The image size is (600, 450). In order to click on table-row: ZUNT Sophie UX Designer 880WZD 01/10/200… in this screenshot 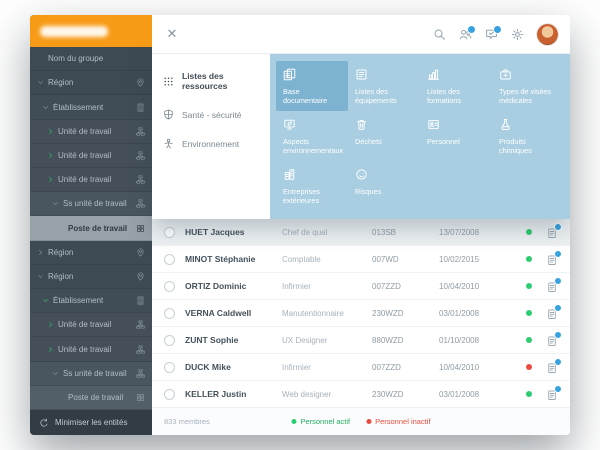, I will do `click(361, 340)`.